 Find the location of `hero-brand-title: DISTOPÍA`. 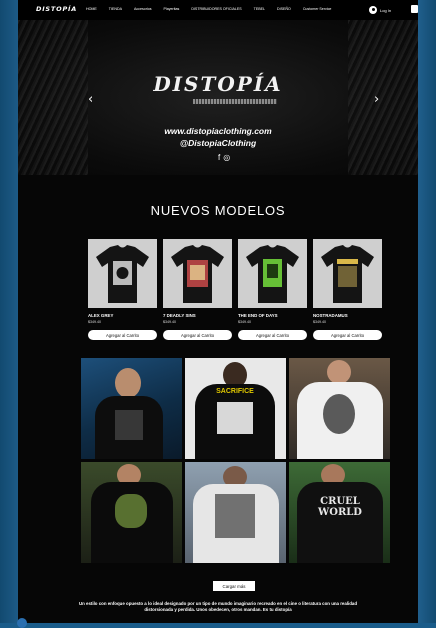

hero-brand-title: DISTOPÍA is located at coordinates (218, 84).